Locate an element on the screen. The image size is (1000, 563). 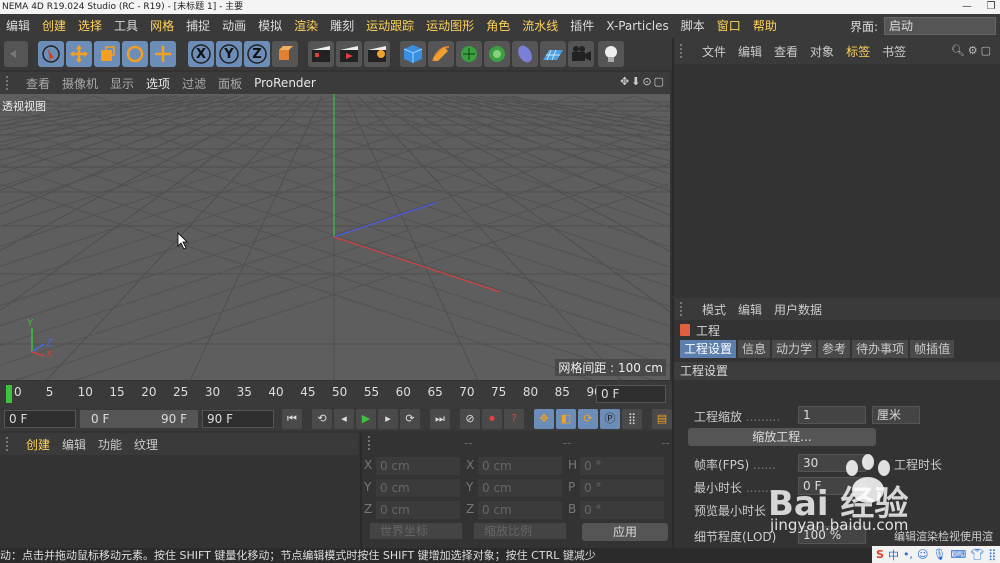
move-tool-icon is located at coordinates (79, 54).